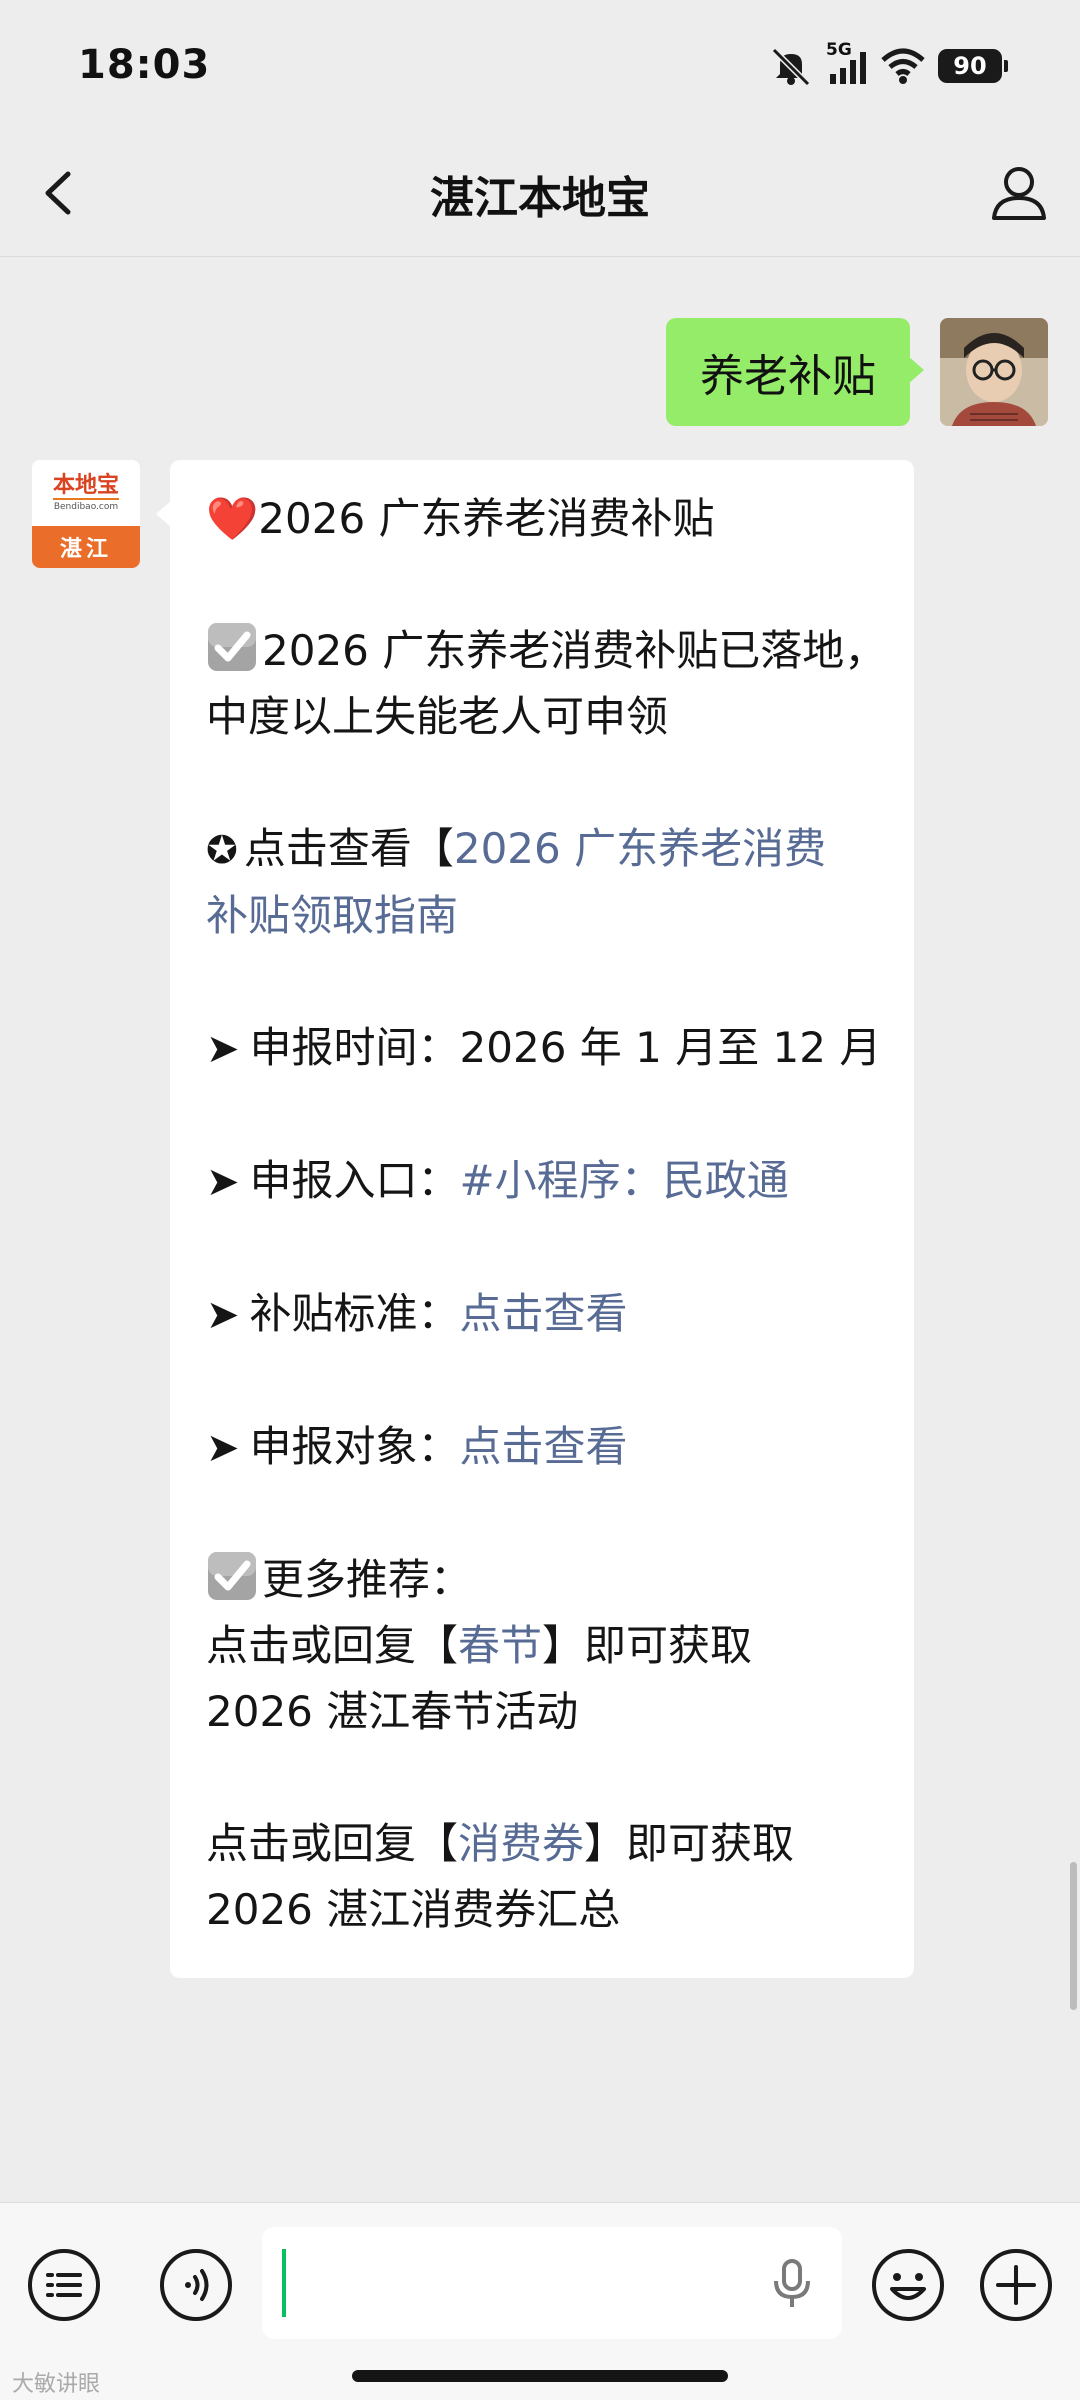 This screenshot has height=2400, width=1080. Describe the element at coordinates (86, 507) in the screenshot. I see `avatar-logo-sub: Bendibao.com` at that location.